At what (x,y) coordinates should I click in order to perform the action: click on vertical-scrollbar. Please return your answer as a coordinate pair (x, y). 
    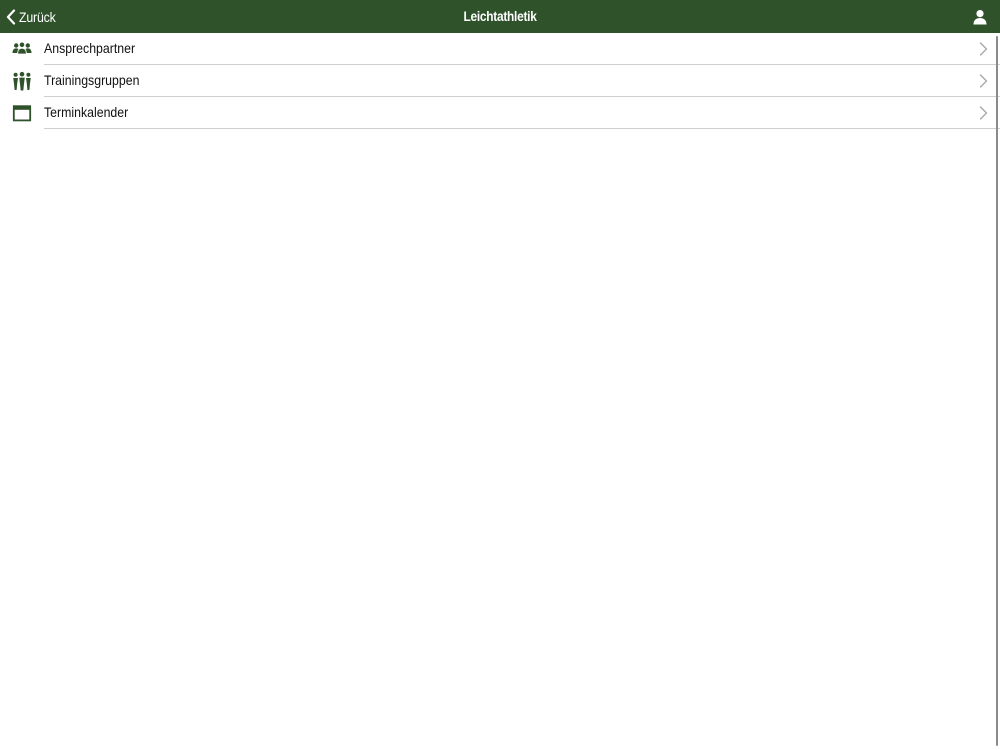
    Looking at the image, I should click on (997, 391).